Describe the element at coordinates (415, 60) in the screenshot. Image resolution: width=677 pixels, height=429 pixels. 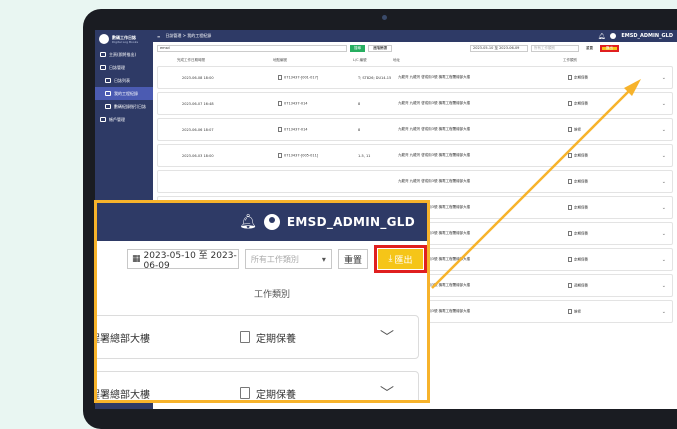
I see `table-header: 完成工作日期時間 地點編號 L/C 編號 地址 工作類別` at that location.